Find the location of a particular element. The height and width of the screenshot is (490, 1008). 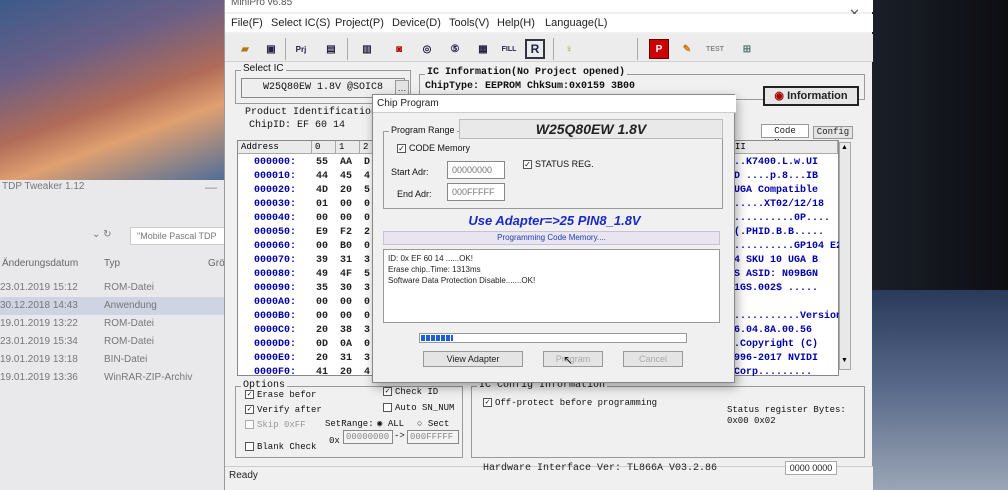

file-row: 19.01.2019 13:18 BIN-Datei is located at coordinates (115, 360).